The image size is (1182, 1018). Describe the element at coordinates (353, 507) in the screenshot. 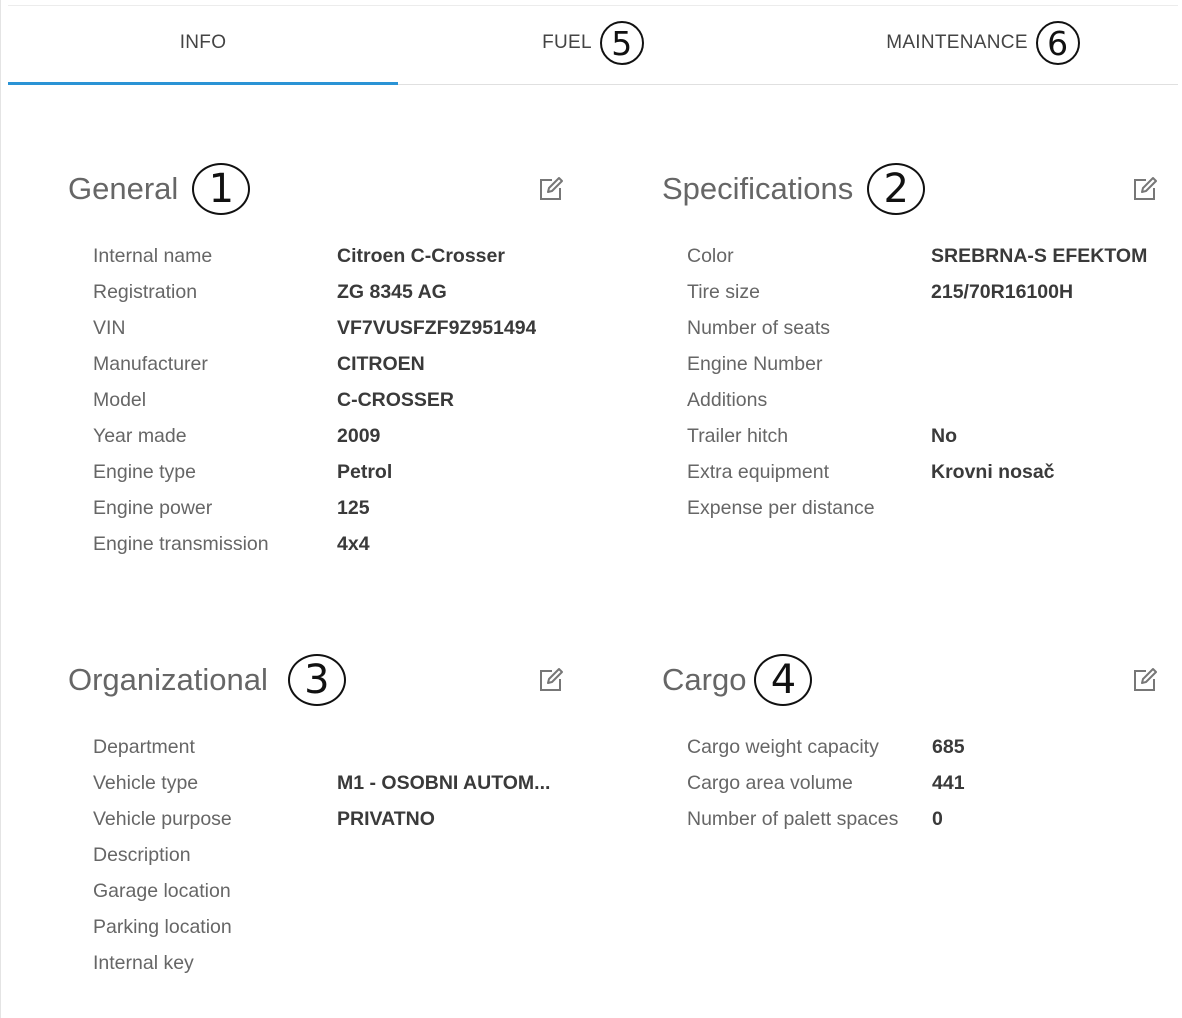

I see `field-value: 125` at that location.